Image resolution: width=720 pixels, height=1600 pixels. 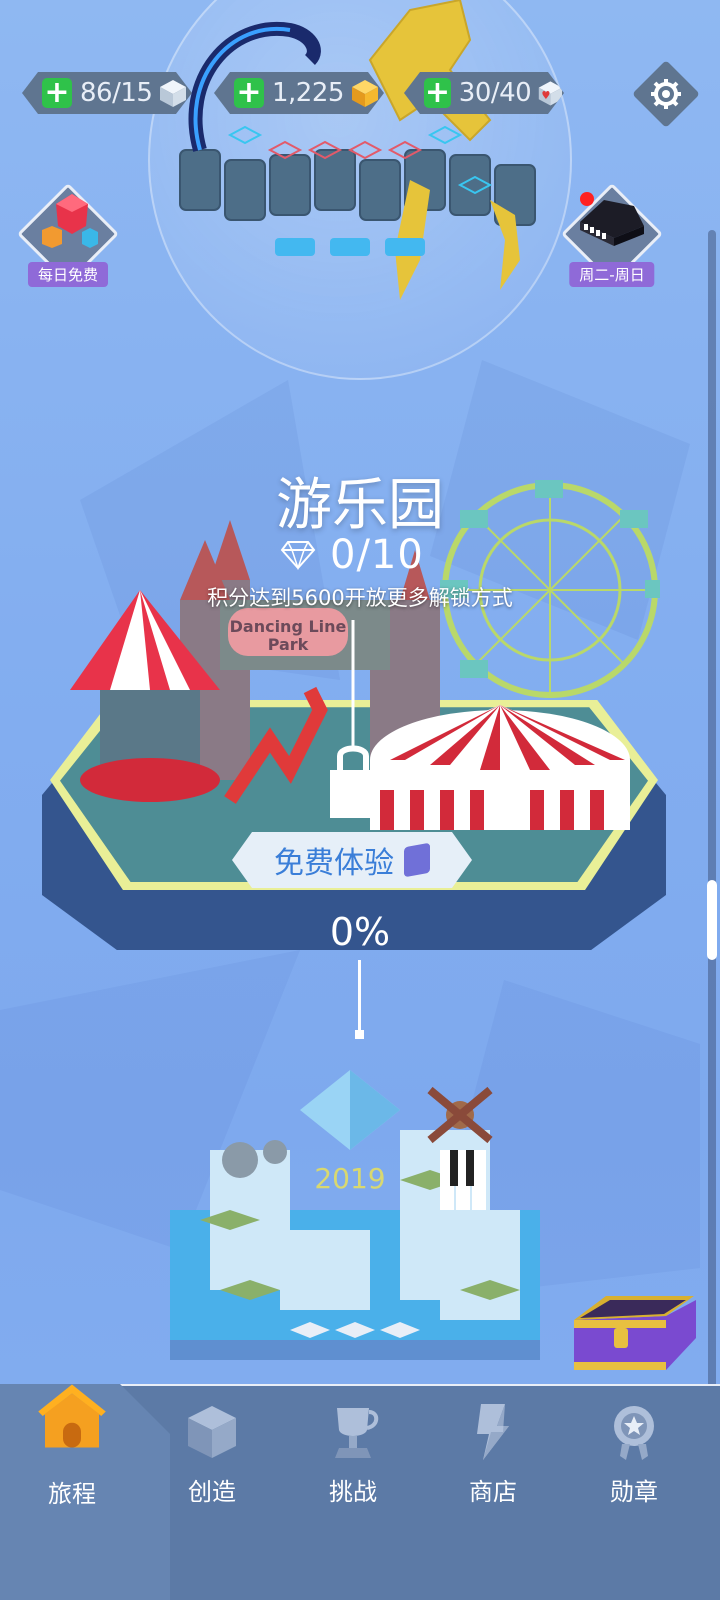 What do you see at coordinates (249, 93) in the screenshot?
I see `add-gold-button: +` at bounding box center [249, 93].